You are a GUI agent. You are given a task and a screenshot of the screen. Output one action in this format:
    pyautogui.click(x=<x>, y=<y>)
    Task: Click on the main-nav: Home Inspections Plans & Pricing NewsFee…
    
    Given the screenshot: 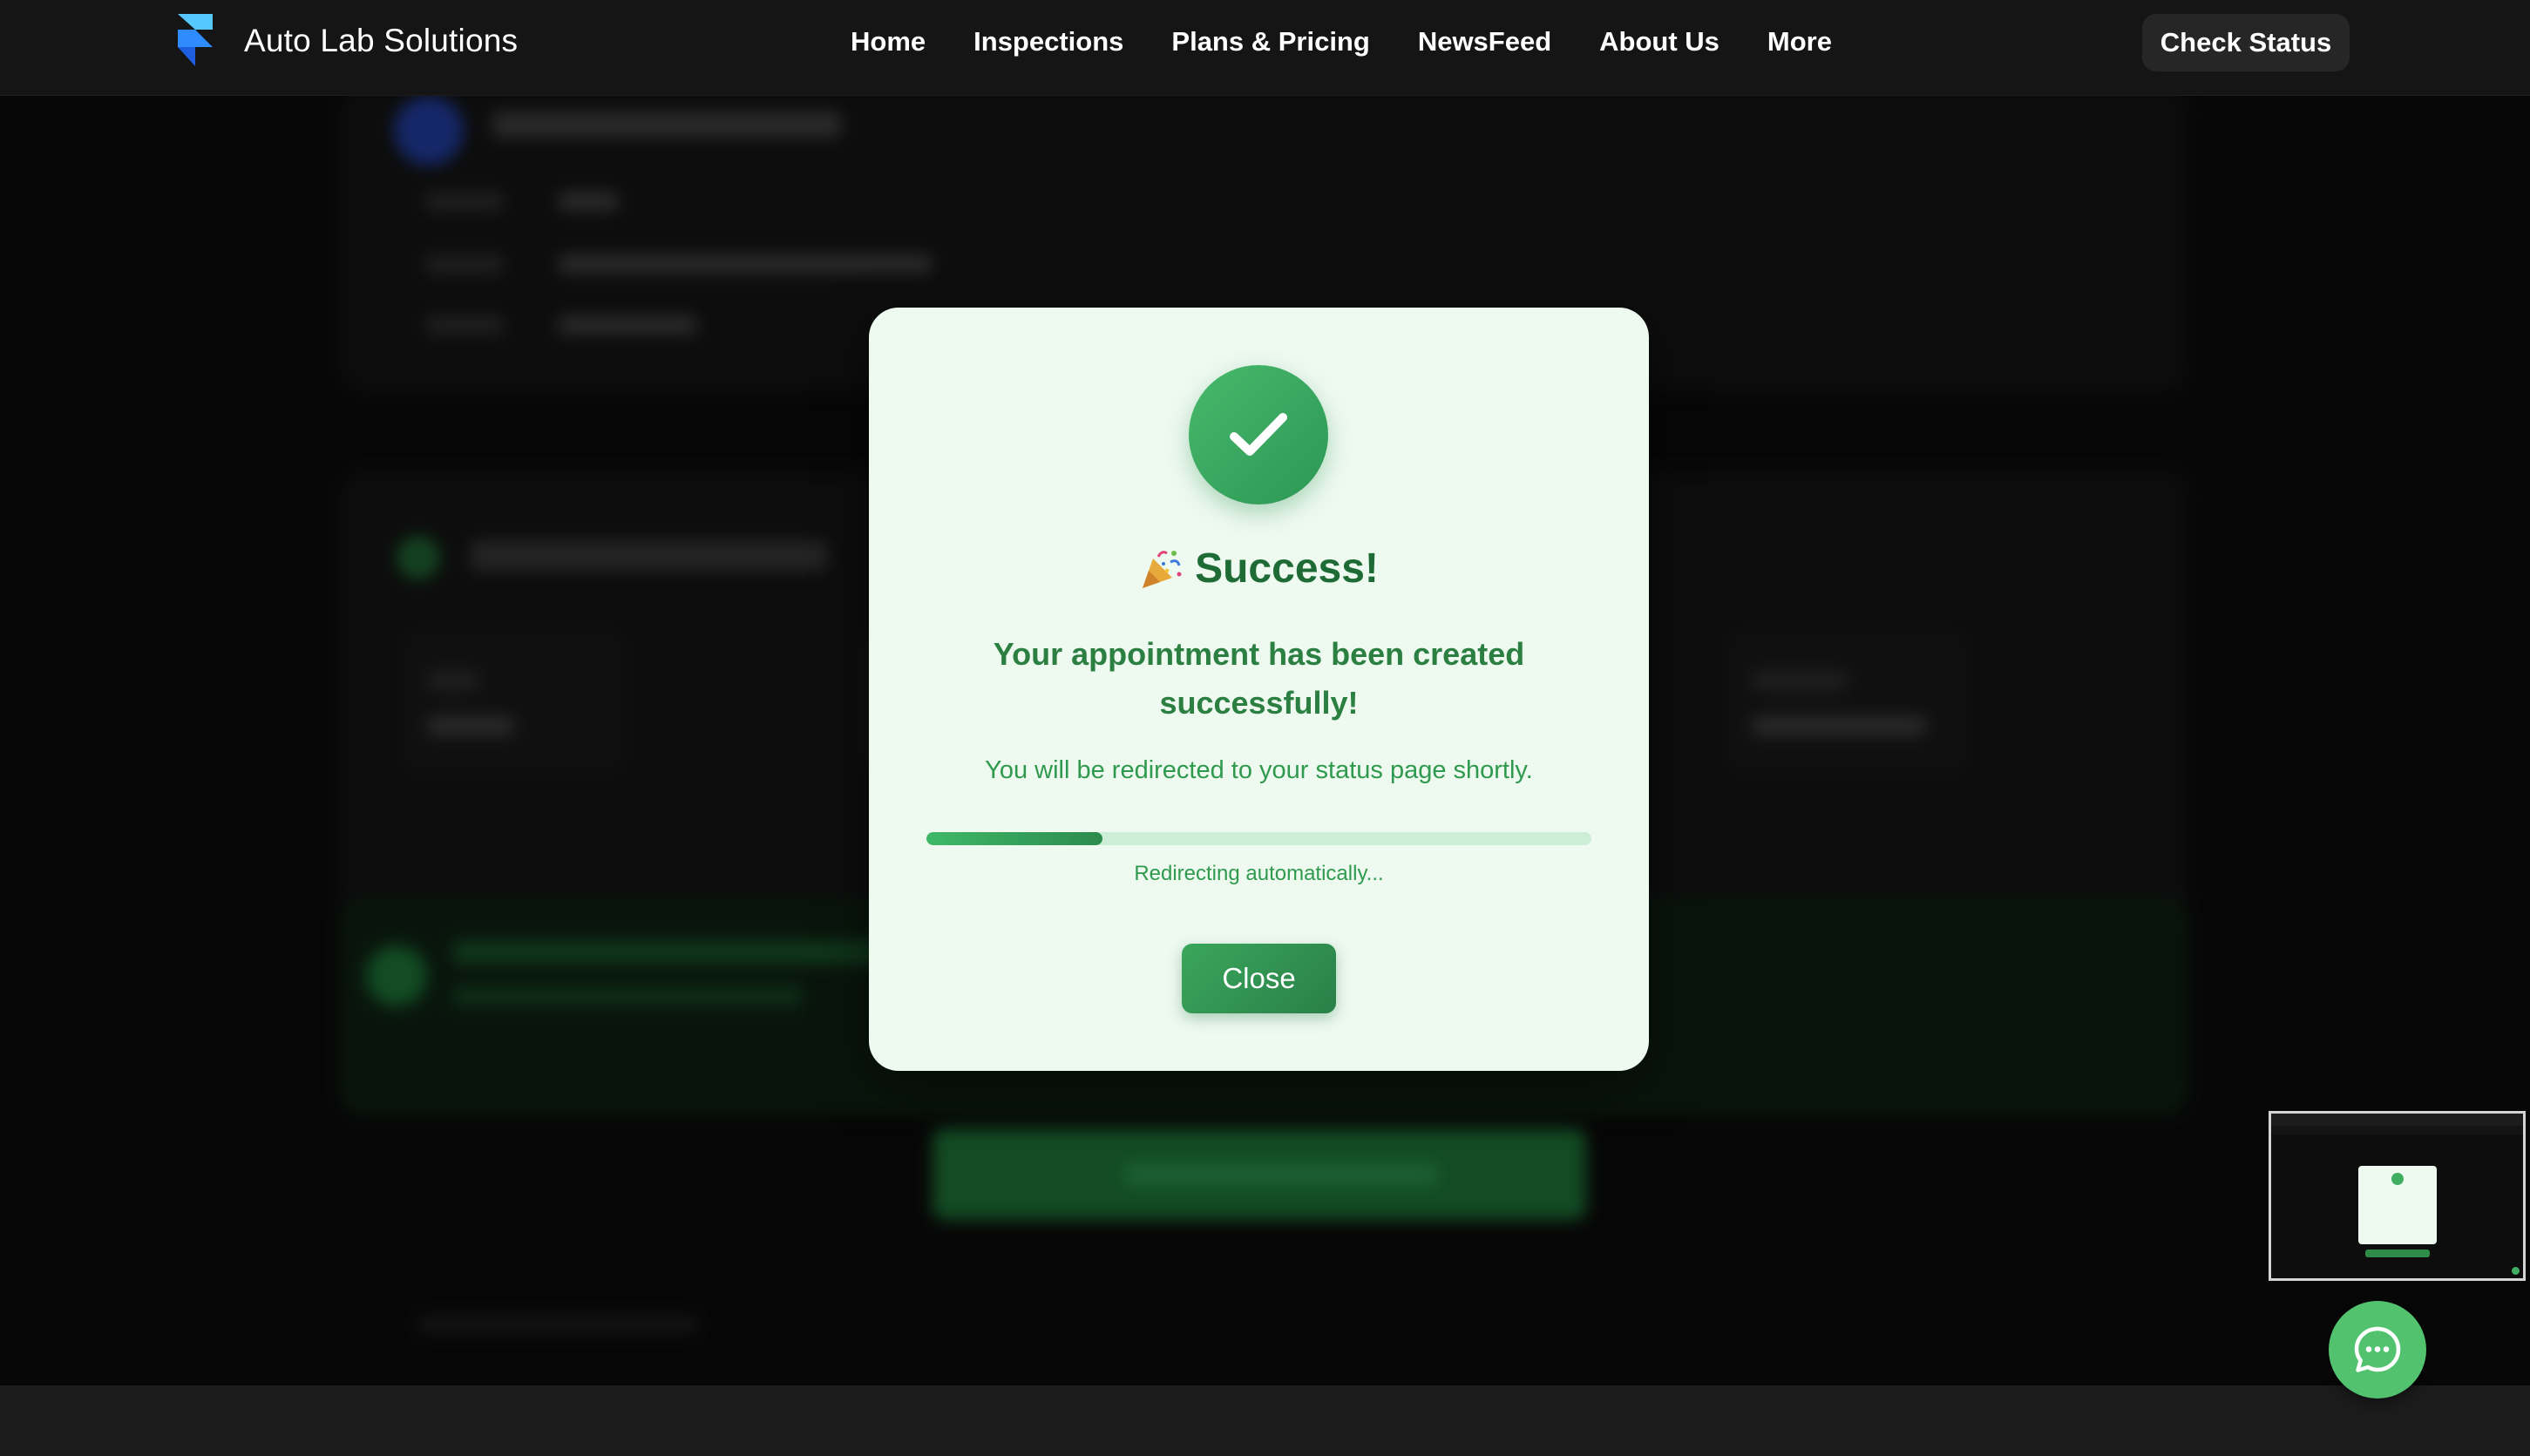 What is the action you would take?
    pyautogui.click(x=1341, y=42)
    